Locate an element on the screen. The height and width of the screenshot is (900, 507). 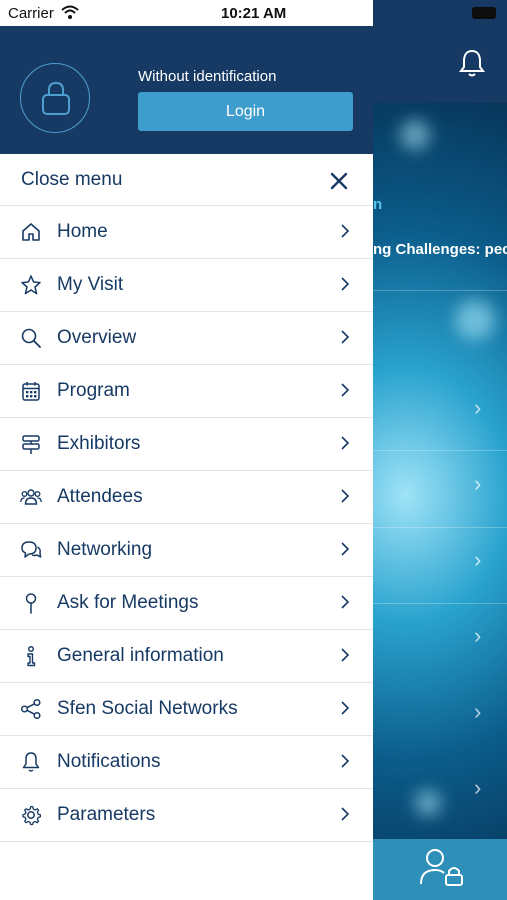
lock-avatar is located at coordinates (55, 98).